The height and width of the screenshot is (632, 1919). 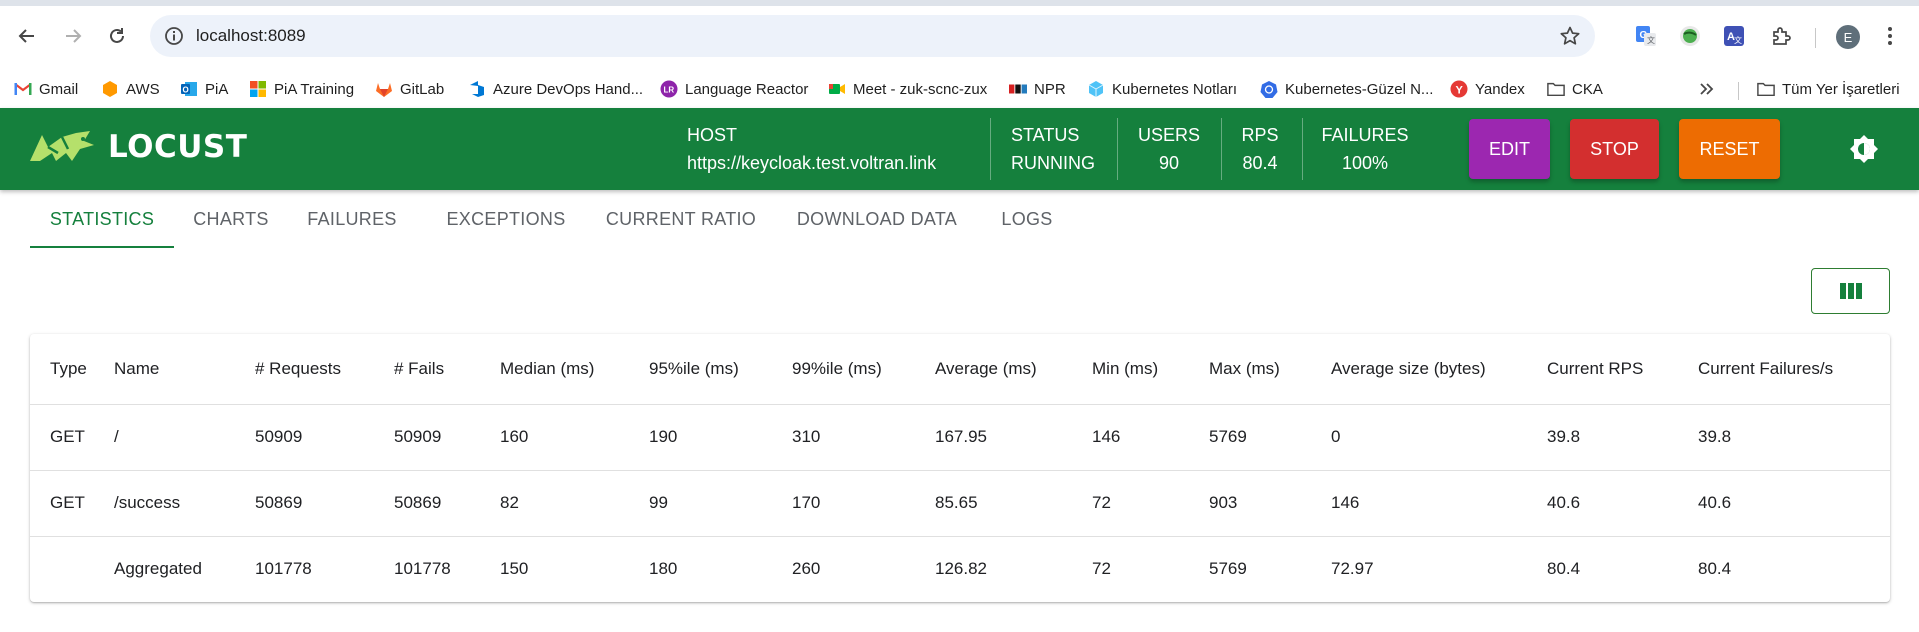 What do you see at coordinates (73, 36) in the screenshot?
I see `forward-button` at bounding box center [73, 36].